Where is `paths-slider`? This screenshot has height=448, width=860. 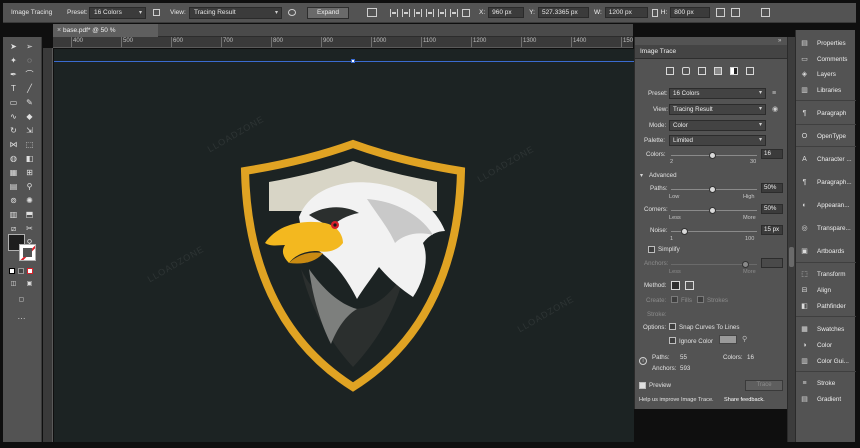
paths-slider is located at coordinates (714, 189).